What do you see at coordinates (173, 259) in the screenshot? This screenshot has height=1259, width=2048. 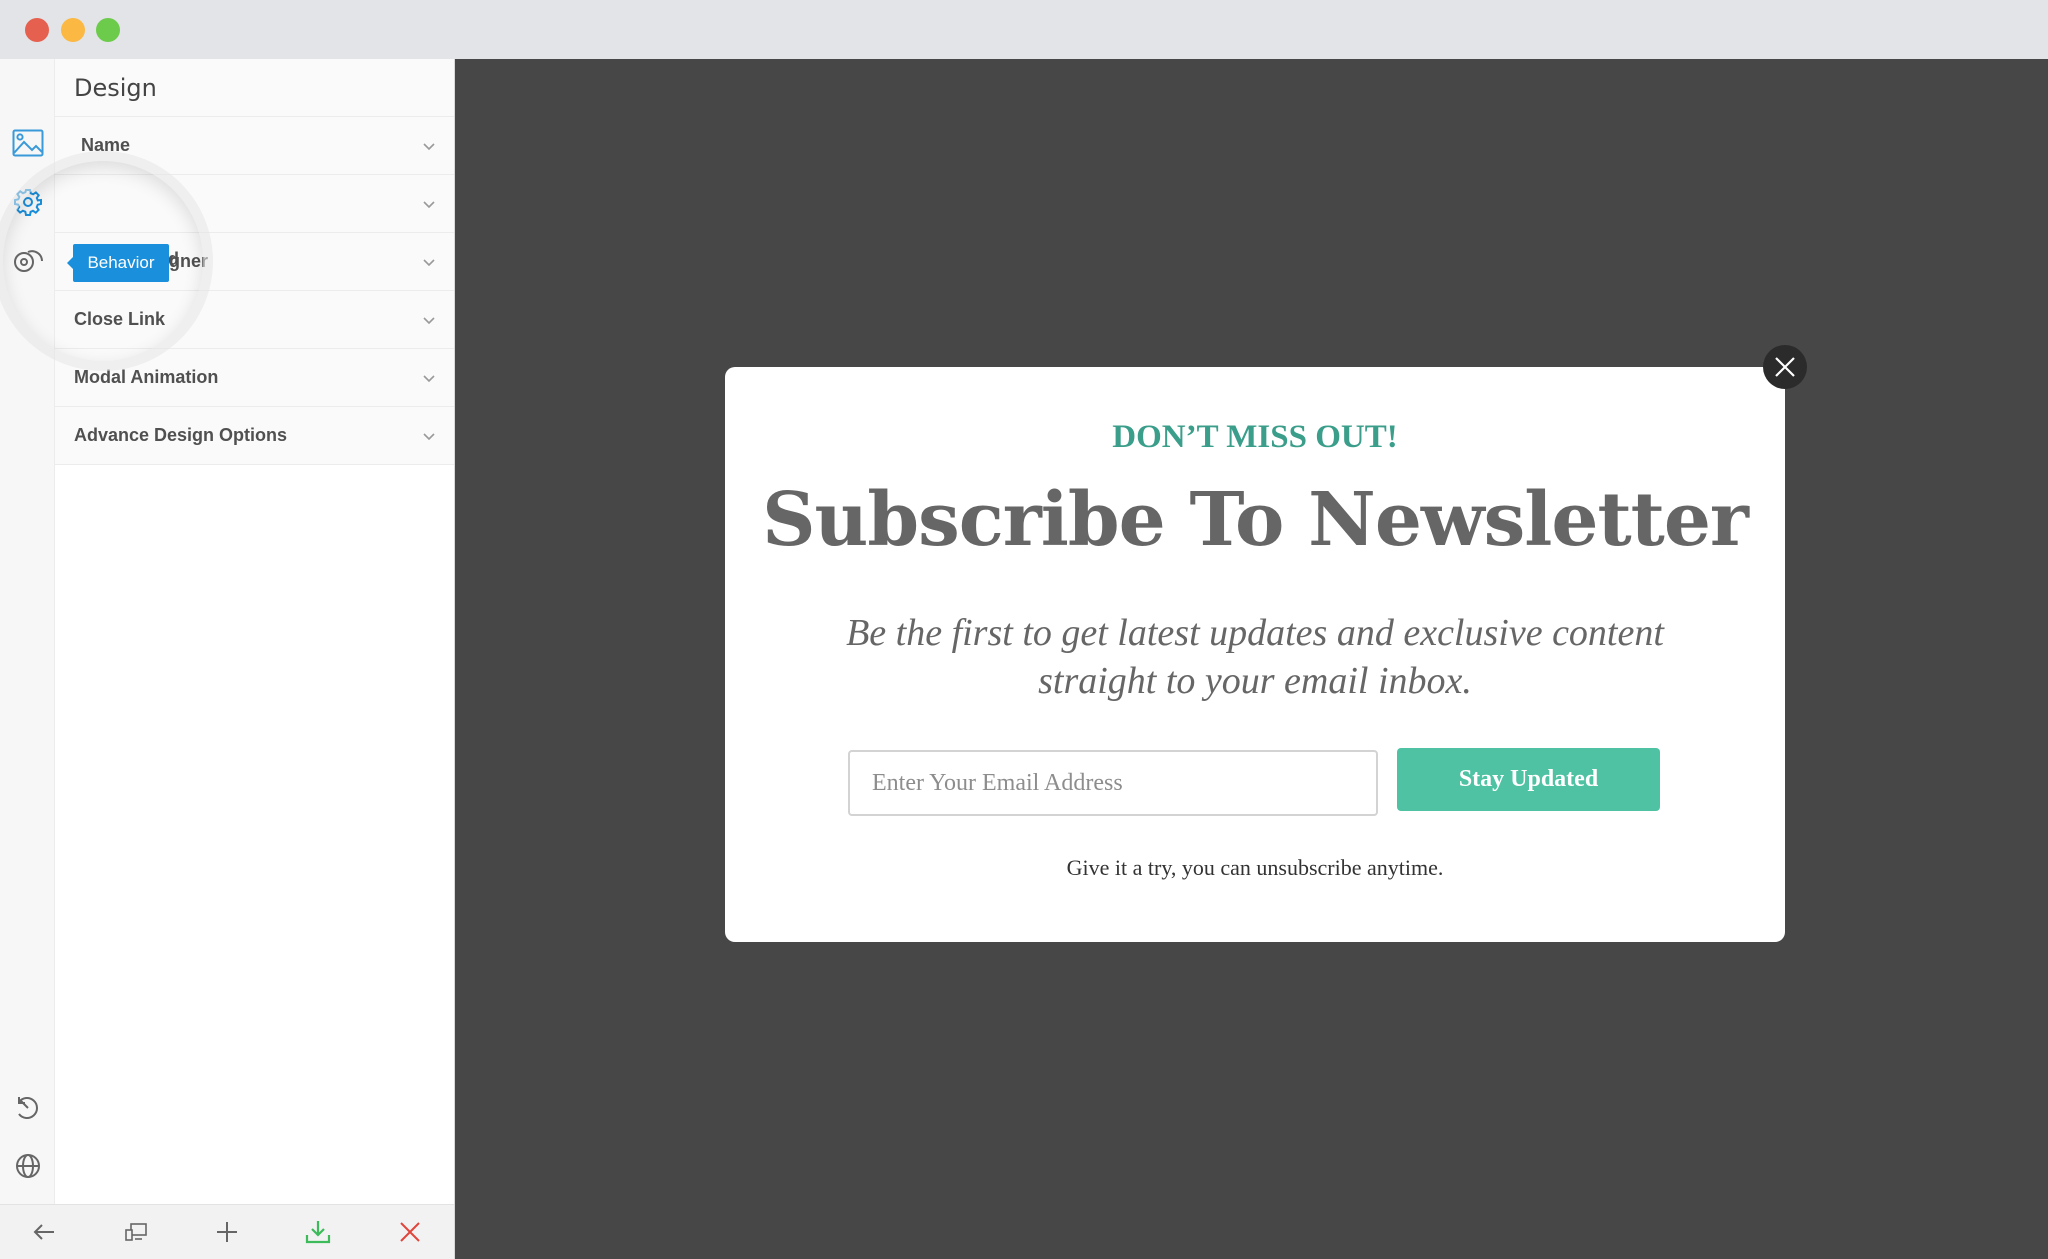 I see `accordion-background-fragment: d` at bounding box center [173, 259].